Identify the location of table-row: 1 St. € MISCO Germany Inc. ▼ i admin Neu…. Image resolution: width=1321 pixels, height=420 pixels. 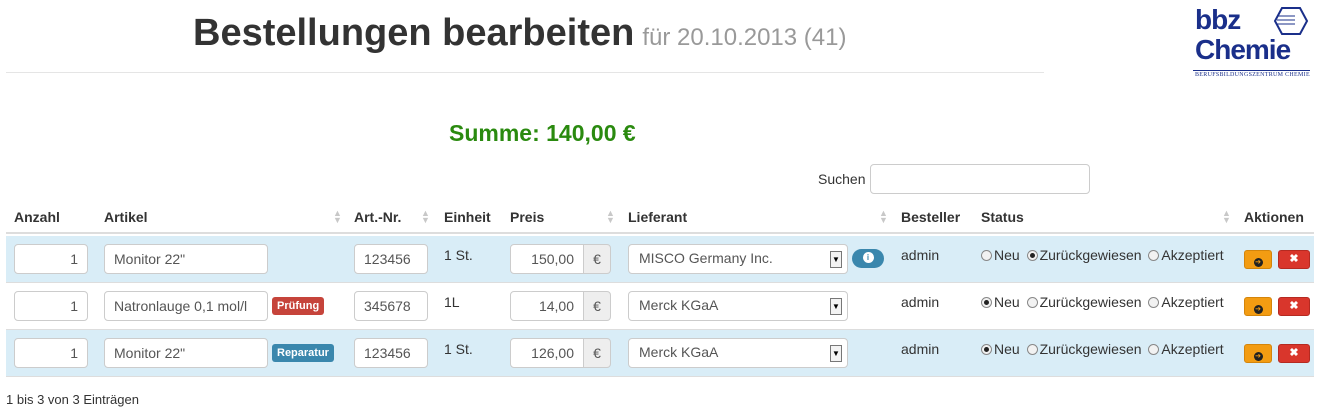
(660, 259).